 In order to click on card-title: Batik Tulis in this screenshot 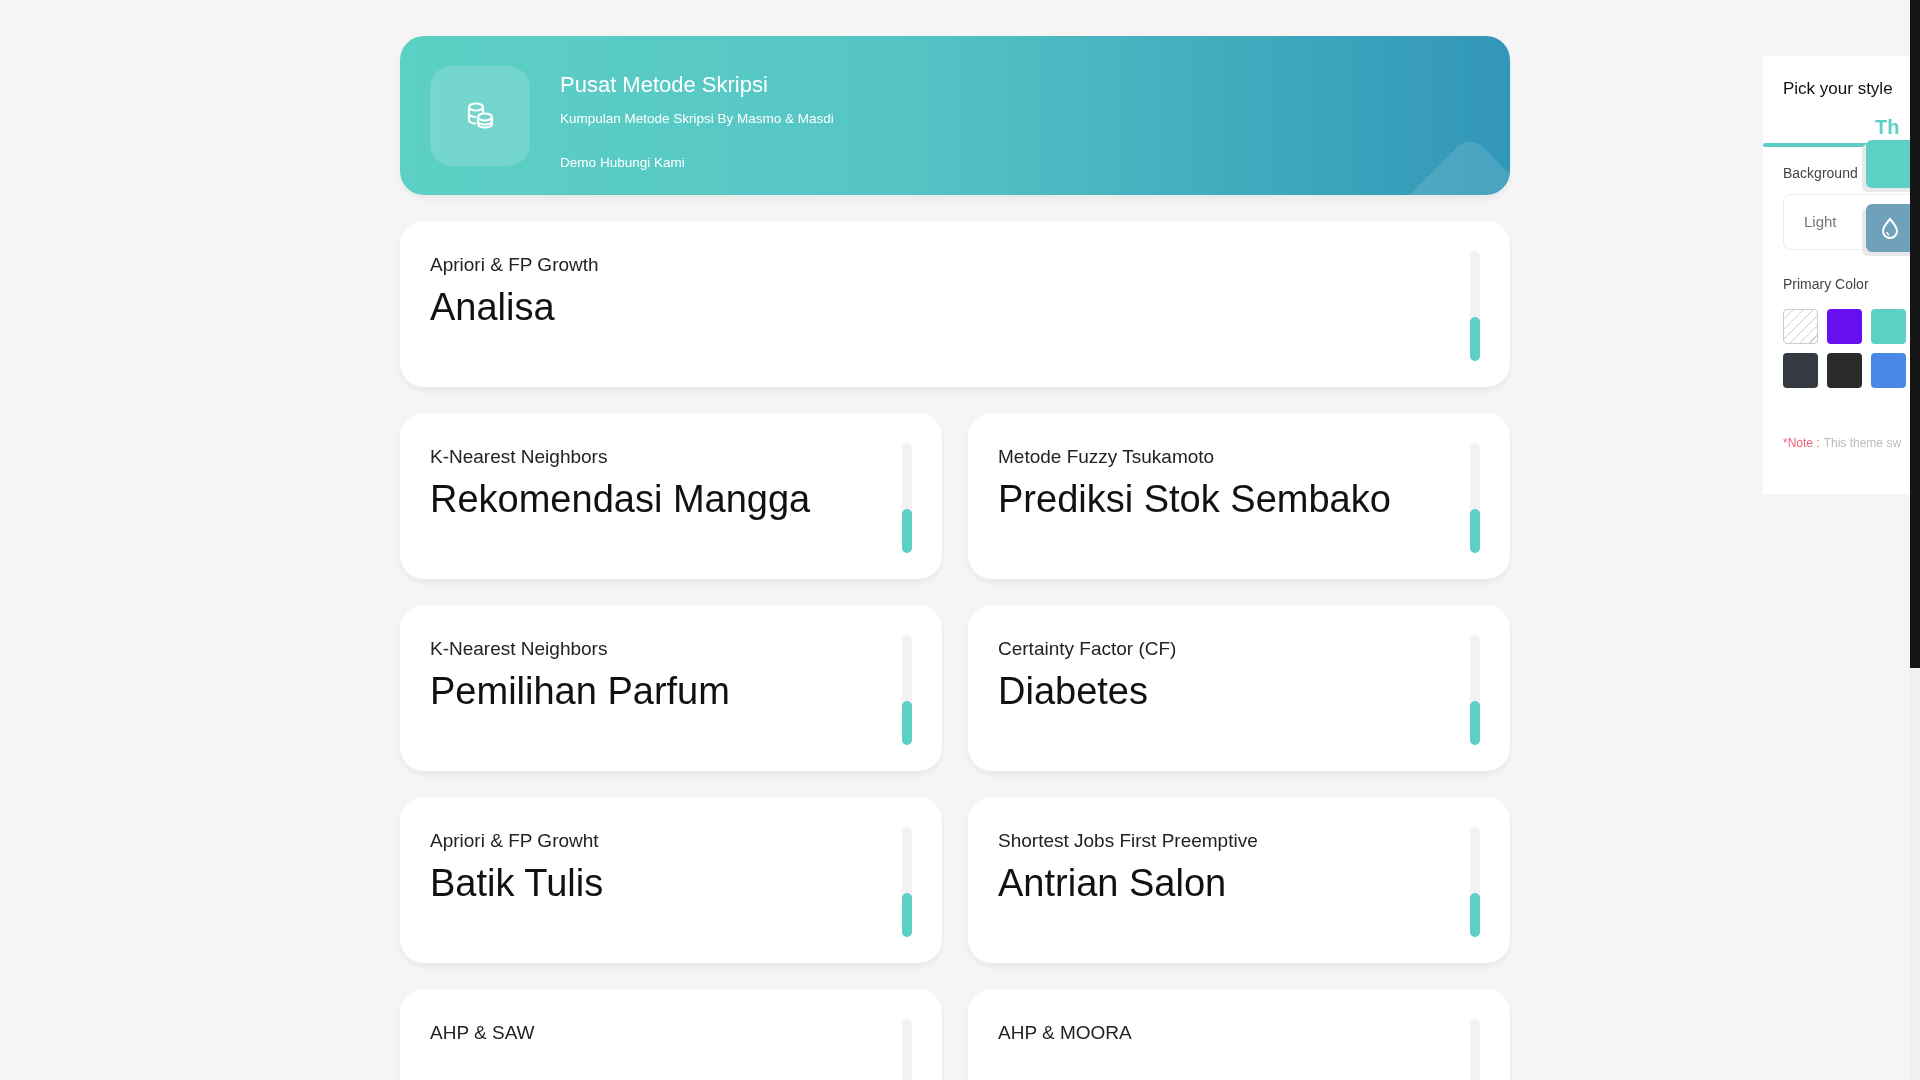, I will do `click(517, 883)`.